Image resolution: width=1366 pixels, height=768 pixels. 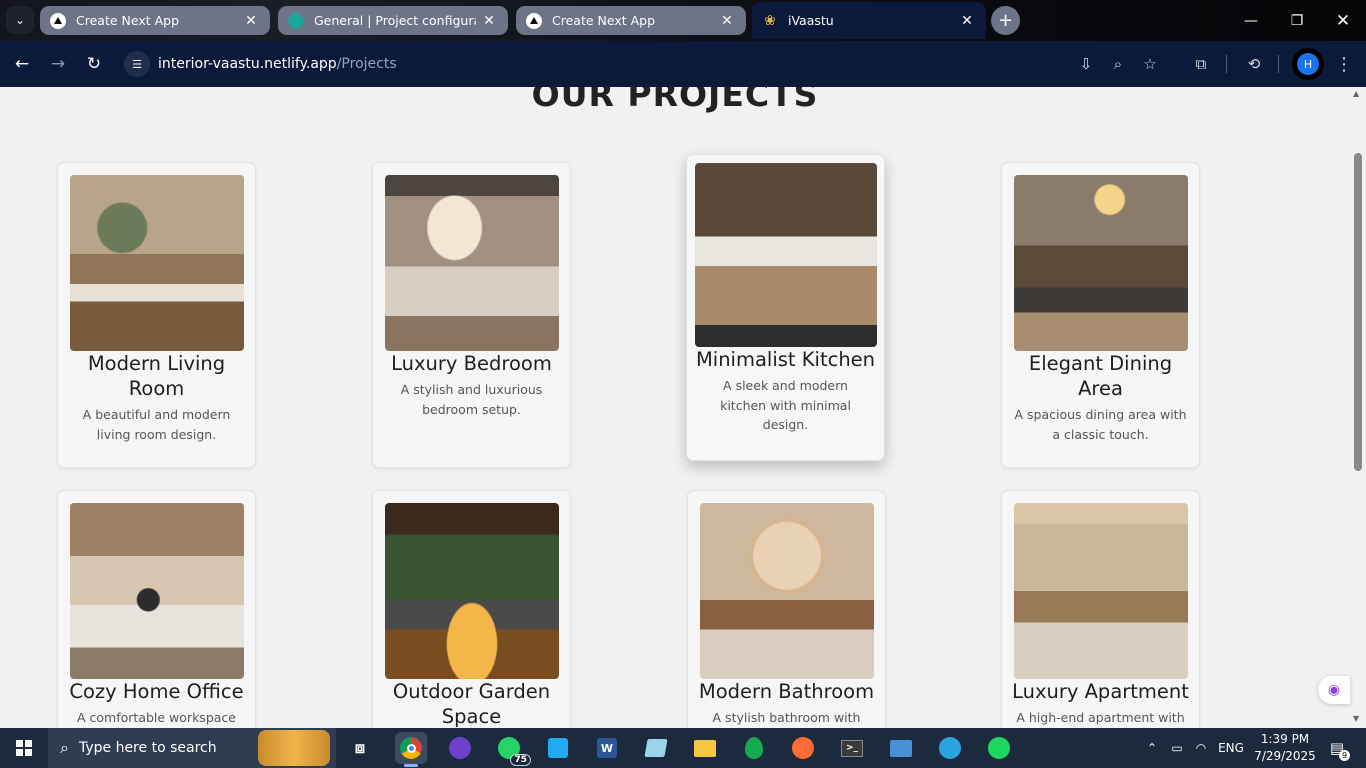 I want to click on word-icon: W, so click(x=607, y=748).